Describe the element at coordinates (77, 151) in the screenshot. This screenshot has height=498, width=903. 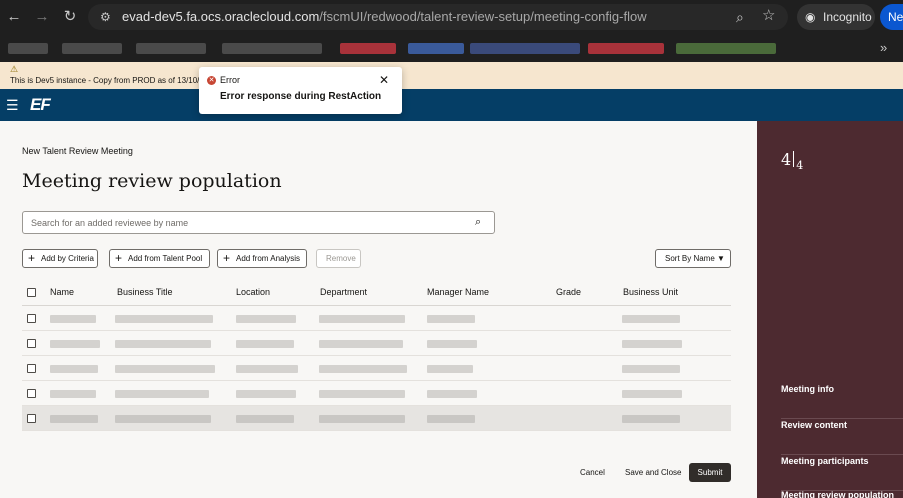
I see `breadcrumb: New Talent Review Meeting` at that location.